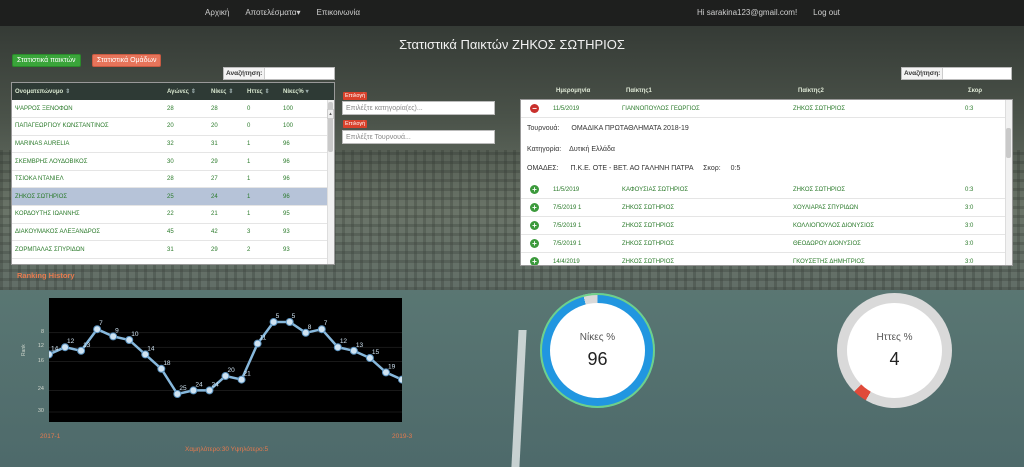 The image size is (1024, 467). Describe the element at coordinates (293, 92) in the screenshot. I see `header-win-pct-label: Νίκες%` at that location.